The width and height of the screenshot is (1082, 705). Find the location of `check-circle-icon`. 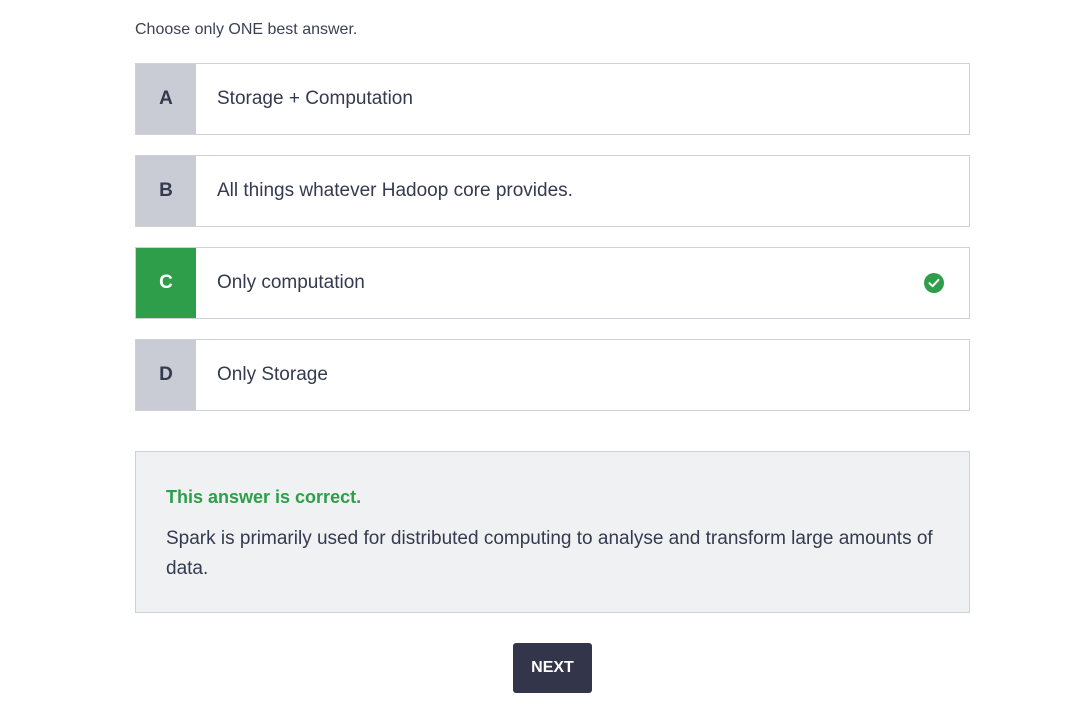

check-circle-icon is located at coordinates (934, 283).